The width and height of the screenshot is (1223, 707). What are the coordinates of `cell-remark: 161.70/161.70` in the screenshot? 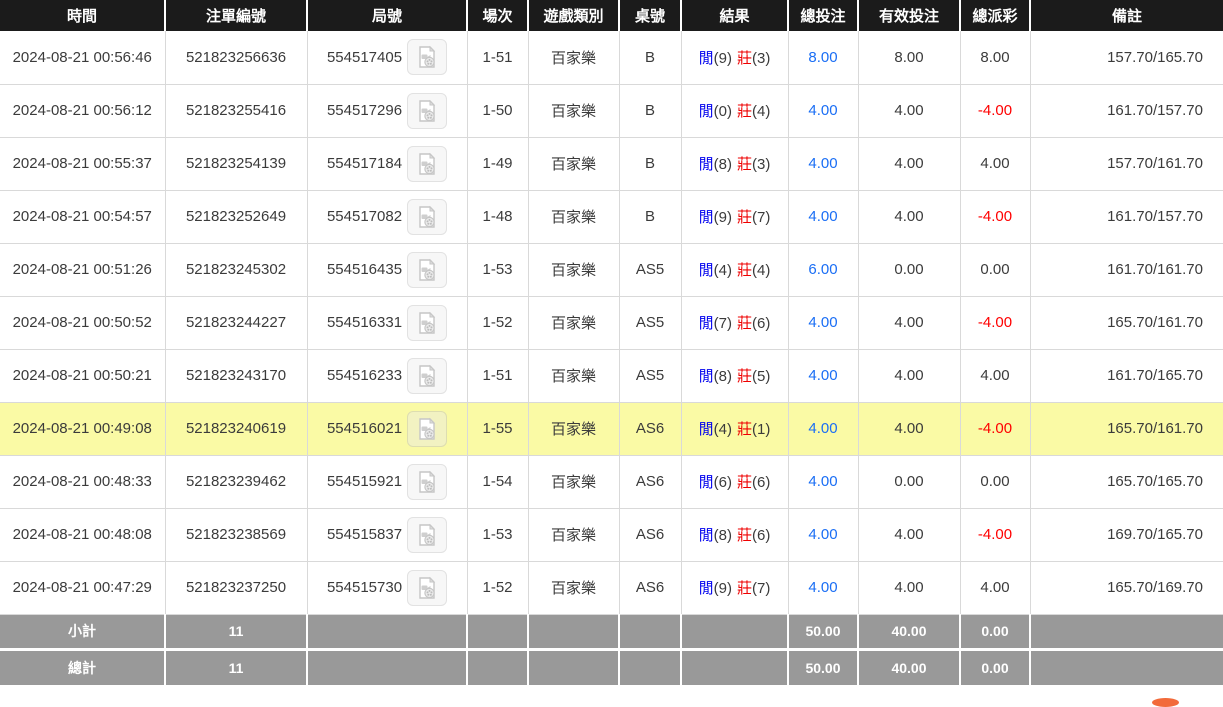 It's located at (1126, 270).